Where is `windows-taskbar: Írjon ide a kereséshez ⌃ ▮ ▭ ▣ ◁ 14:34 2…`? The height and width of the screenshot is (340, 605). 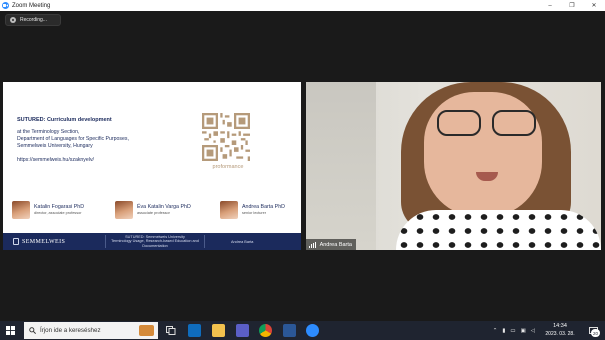 windows-taskbar: Írjon ide a kereséshez ⌃ ▮ ▭ ▣ ◁ 14:34 2… is located at coordinates (302, 330).